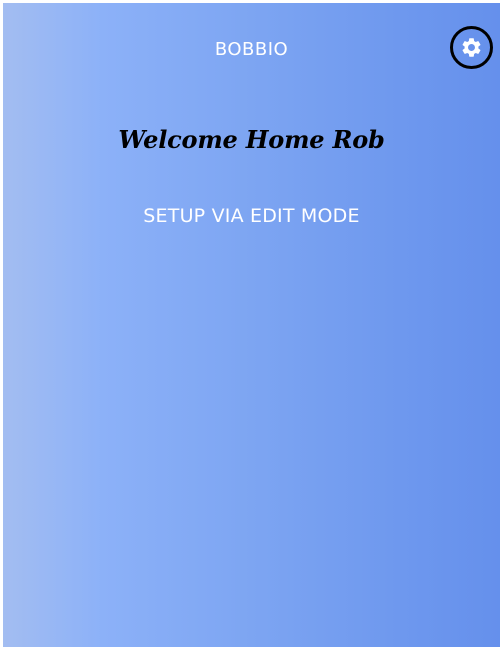  Describe the element at coordinates (251, 49) in the screenshot. I see `app-title: BOBBIO` at that location.